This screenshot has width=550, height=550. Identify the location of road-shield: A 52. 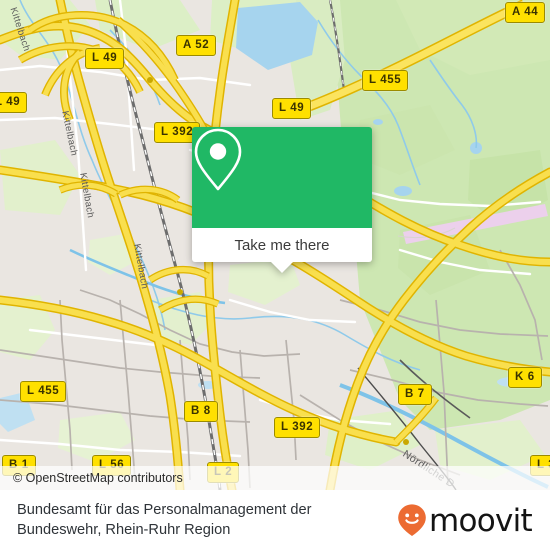
(196, 45).